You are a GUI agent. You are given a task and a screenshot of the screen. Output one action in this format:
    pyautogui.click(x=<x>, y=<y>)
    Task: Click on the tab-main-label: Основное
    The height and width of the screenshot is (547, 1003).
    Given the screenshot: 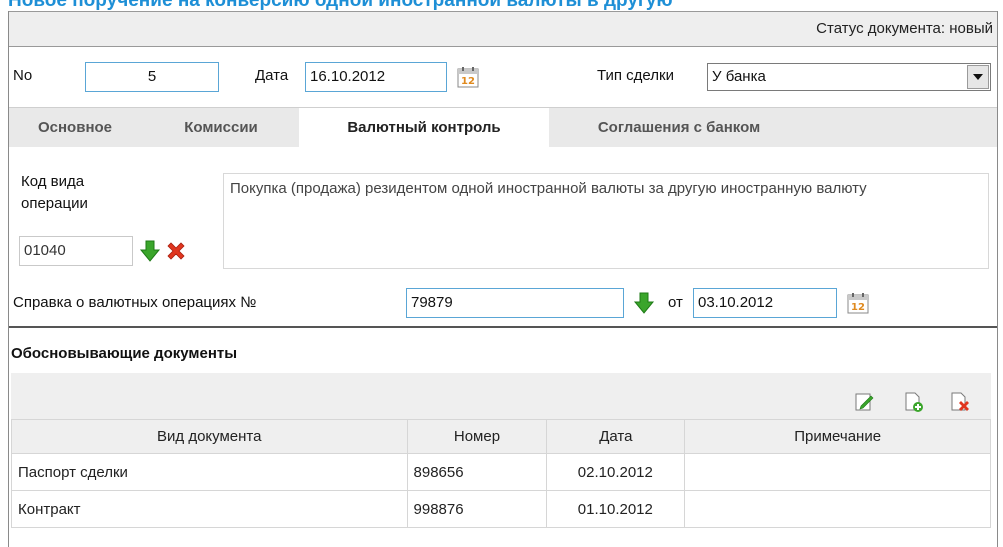 What is the action you would take?
    pyautogui.click(x=75, y=127)
    